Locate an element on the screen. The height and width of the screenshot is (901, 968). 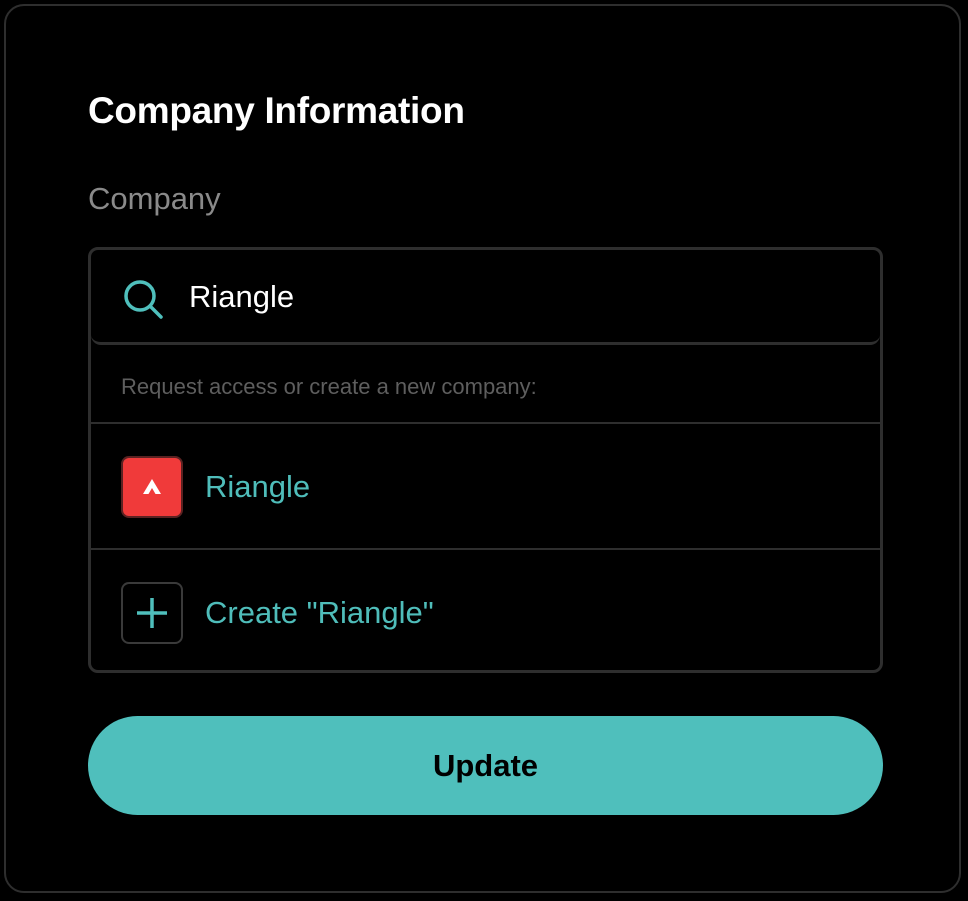
option-label: Riangle is located at coordinates (258, 486).